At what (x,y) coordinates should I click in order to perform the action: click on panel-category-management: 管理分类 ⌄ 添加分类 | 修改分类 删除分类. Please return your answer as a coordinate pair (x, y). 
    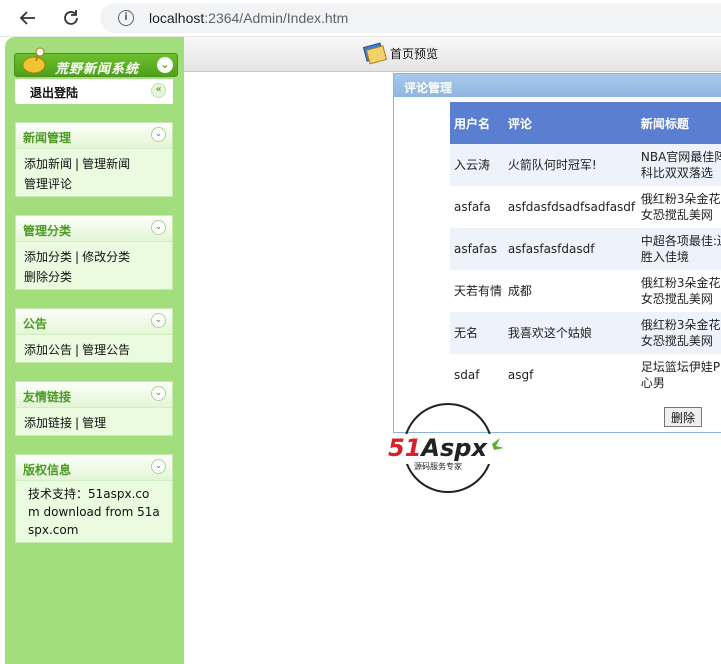
    Looking at the image, I should click on (94, 252).